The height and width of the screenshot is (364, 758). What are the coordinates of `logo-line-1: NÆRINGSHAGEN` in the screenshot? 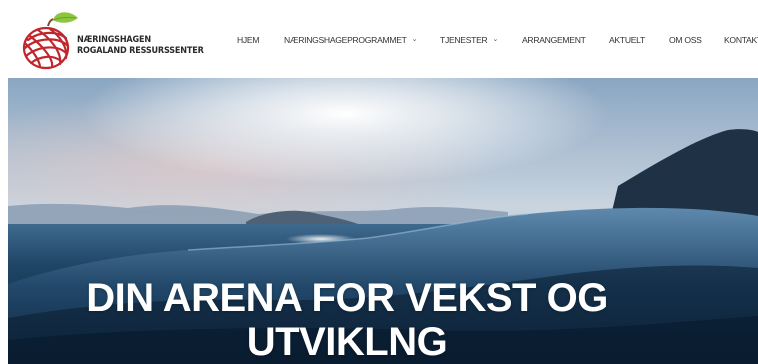 It's located at (114, 40).